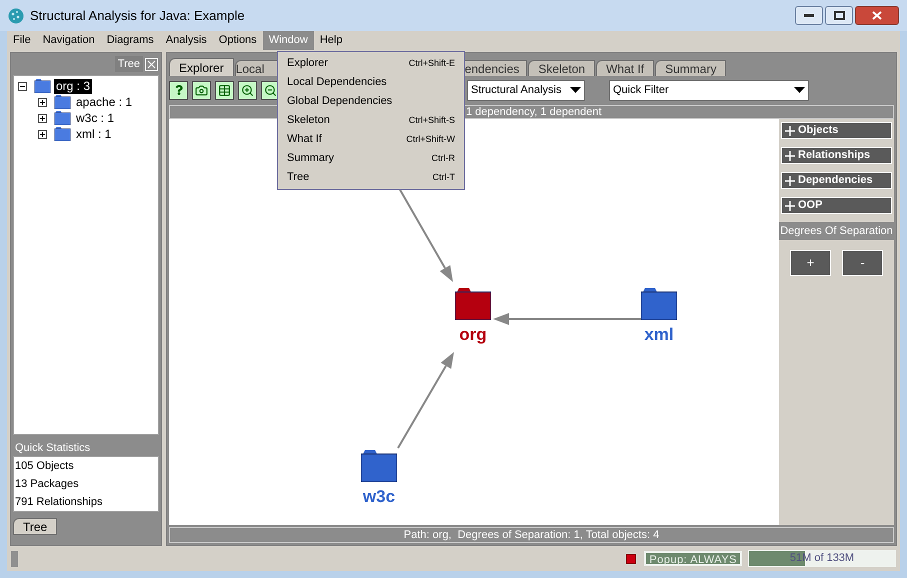  I want to click on menu-entry: Summary Ctrl-R, so click(371, 158).